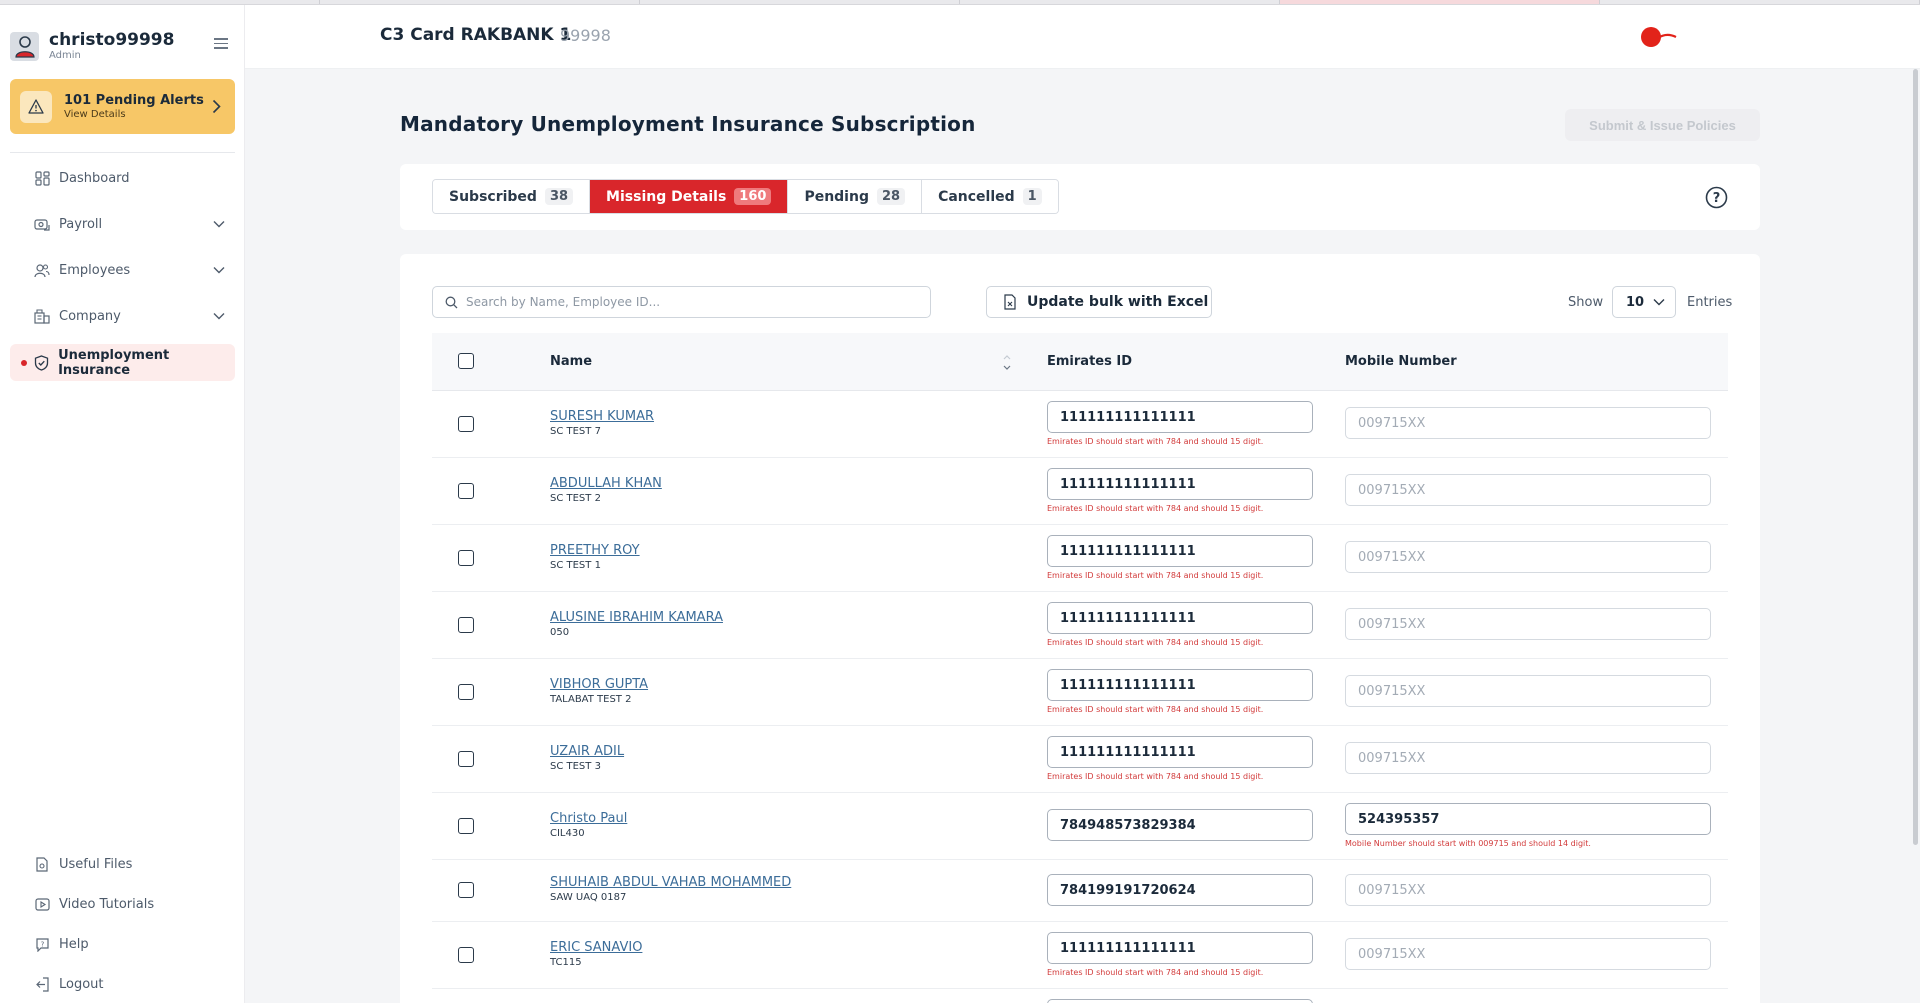 Image resolution: width=1920 pixels, height=1003 pixels. Describe the element at coordinates (566, 962) in the screenshot. I see `employee-code: TC115` at that location.